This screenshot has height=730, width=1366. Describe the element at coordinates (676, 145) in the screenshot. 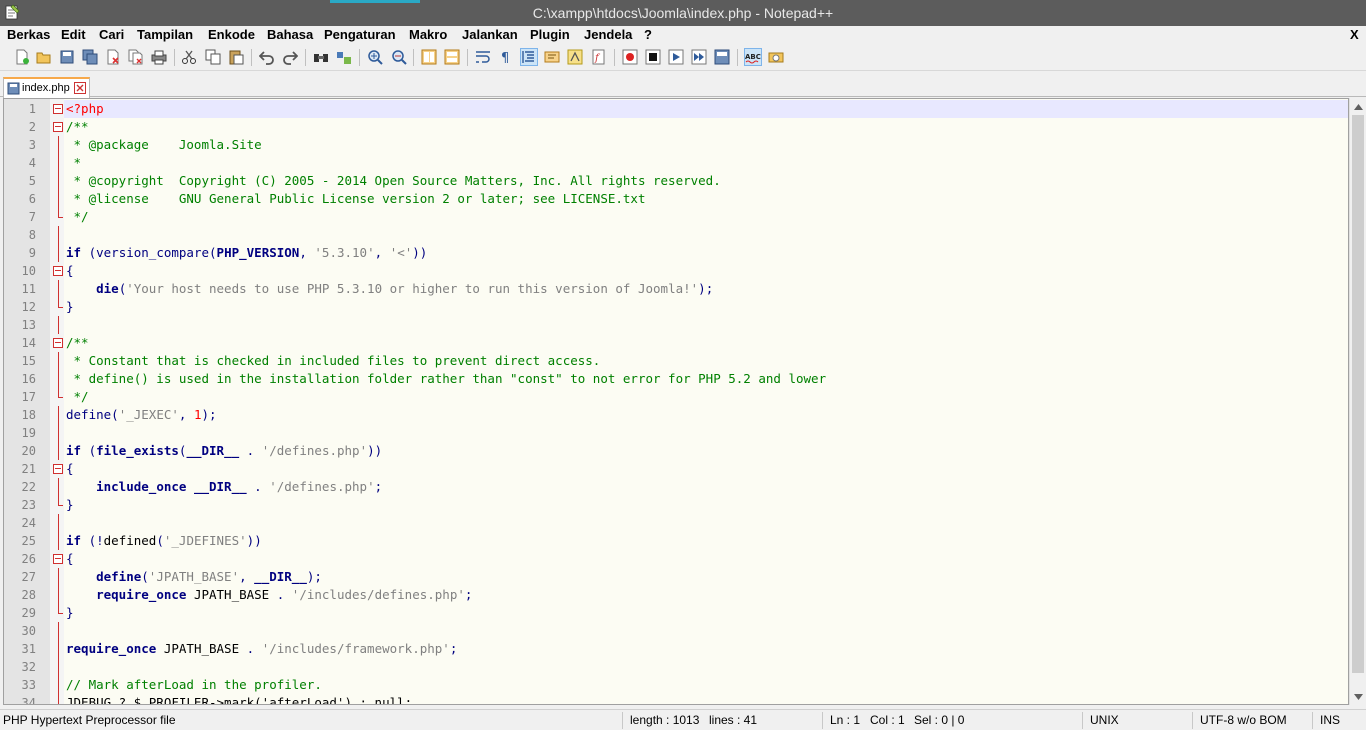

I see `code-line: 3 * @package Joomla.Site` at that location.